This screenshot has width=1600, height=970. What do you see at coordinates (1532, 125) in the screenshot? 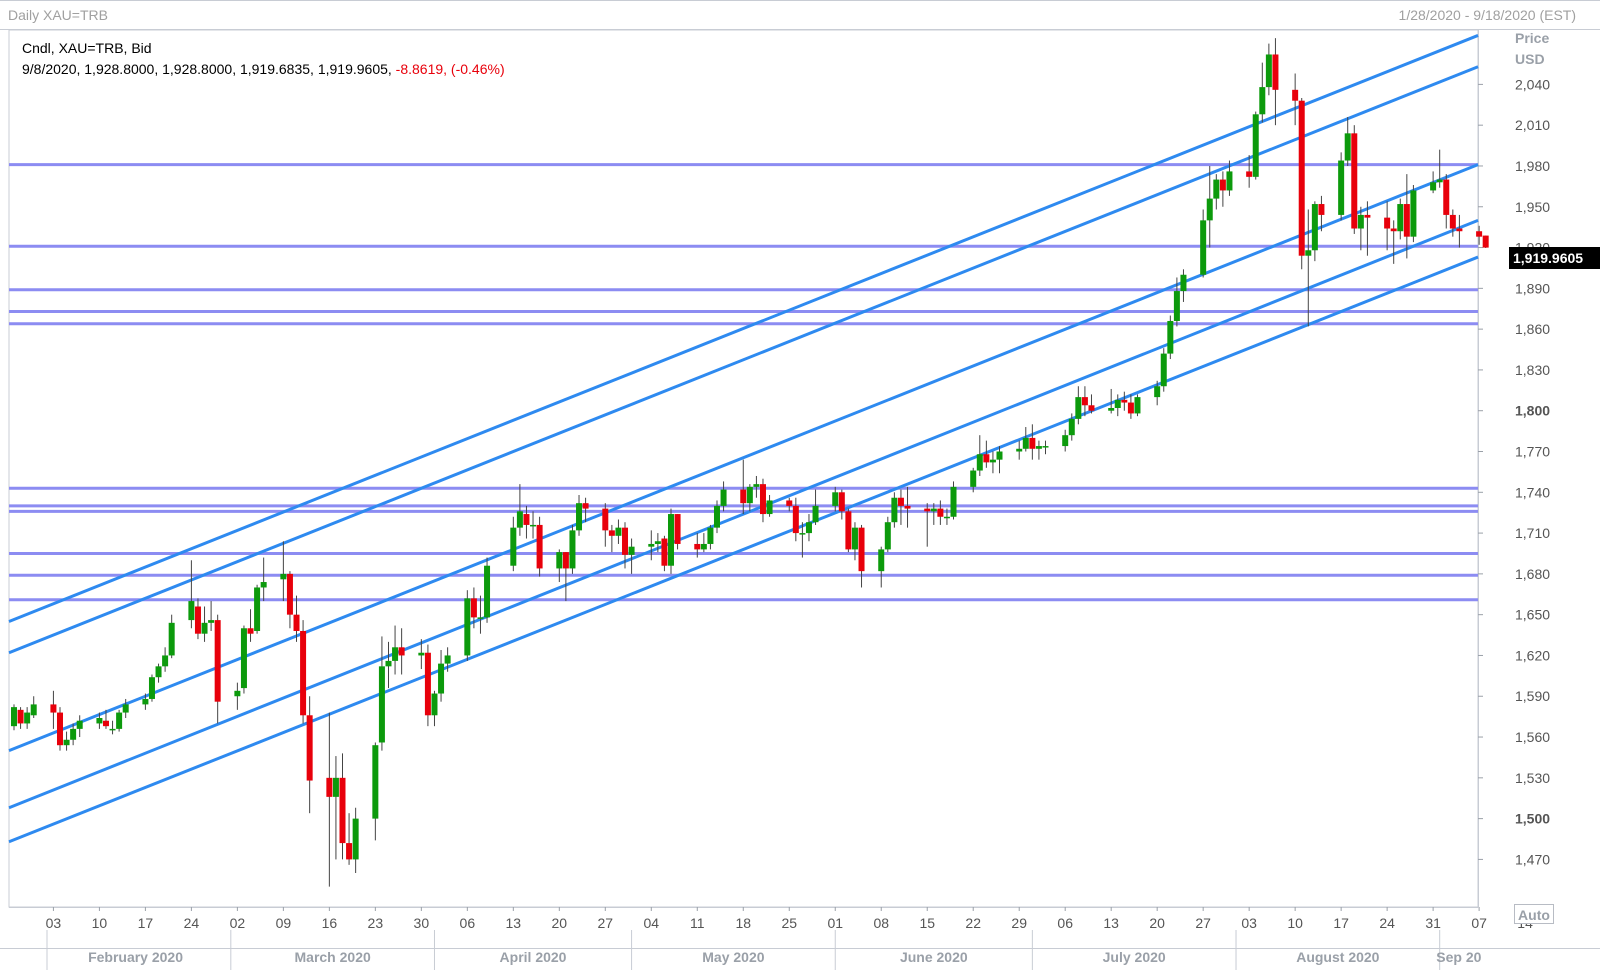
I see `y-tick-label: 2,010` at bounding box center [1532, 125].